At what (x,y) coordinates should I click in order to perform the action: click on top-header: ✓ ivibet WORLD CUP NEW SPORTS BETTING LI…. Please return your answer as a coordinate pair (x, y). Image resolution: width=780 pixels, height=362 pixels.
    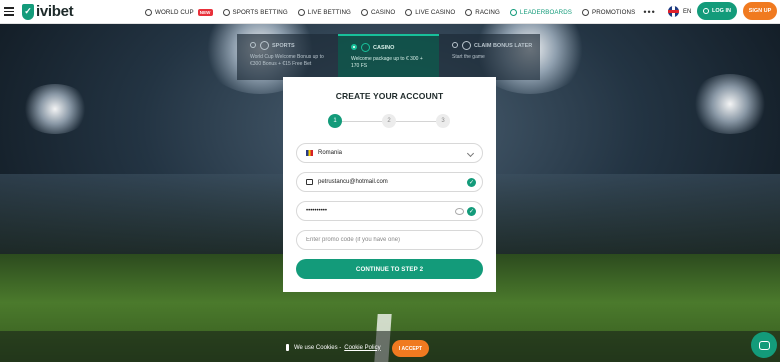
    Looking at the image, I should click on (390, 12).